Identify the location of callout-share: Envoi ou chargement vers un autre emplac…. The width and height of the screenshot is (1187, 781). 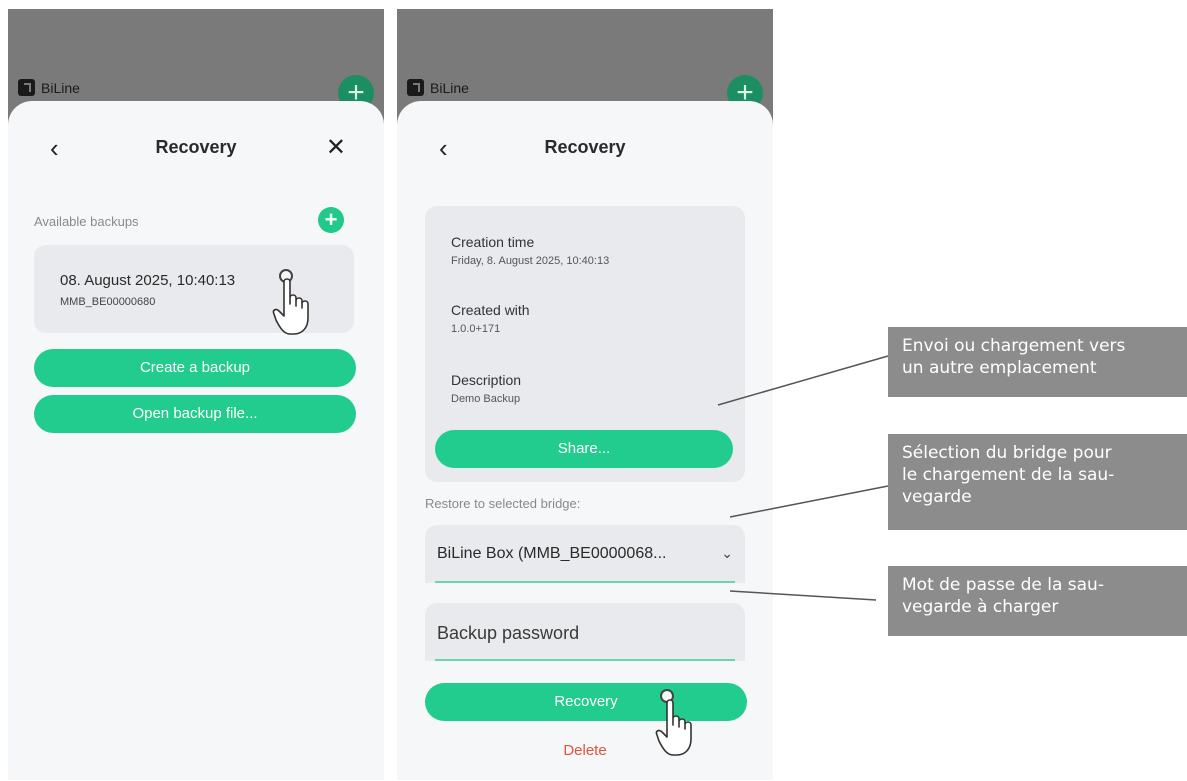
(1037, 362).